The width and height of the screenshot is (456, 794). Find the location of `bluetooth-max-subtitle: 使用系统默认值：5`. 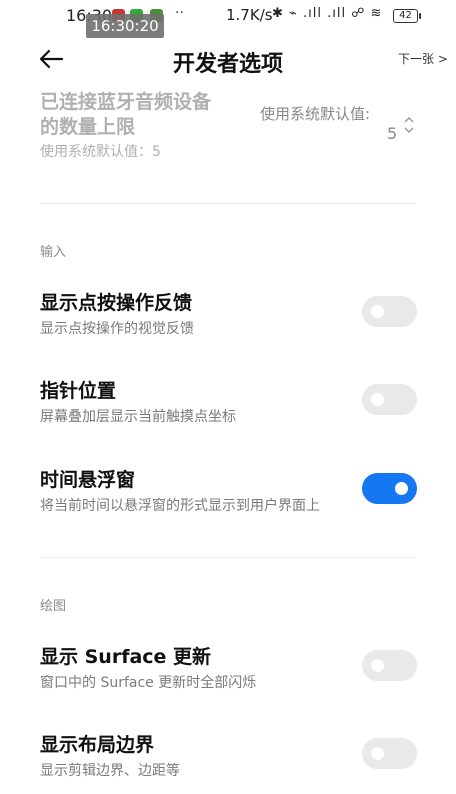

bluetooth-max-subtitle: 使用系统默认值：5 is located at coordinates (100, 152).